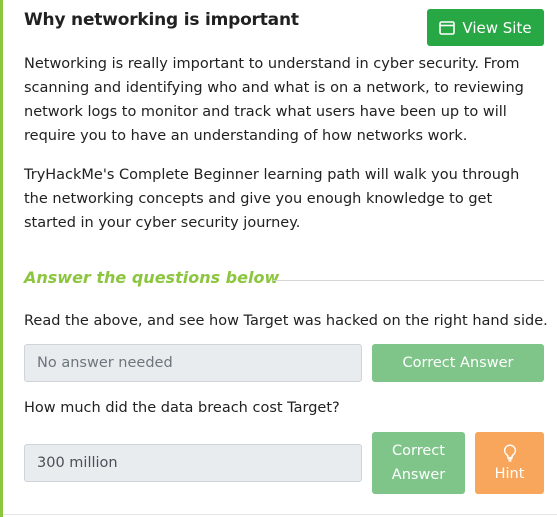 The width and height of the screenshot is (557, 517). Describe the element at coordinates (193, 463) in the screenshot. I see `question-2-answer-field: 300 million` at that location.